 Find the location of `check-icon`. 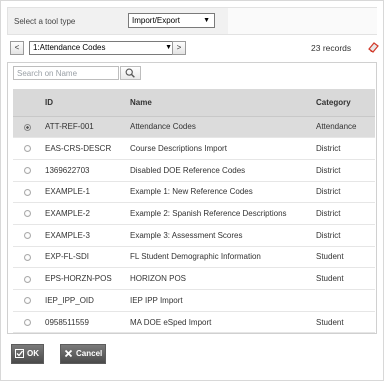

check-icon is located at coordinates (19, 354).